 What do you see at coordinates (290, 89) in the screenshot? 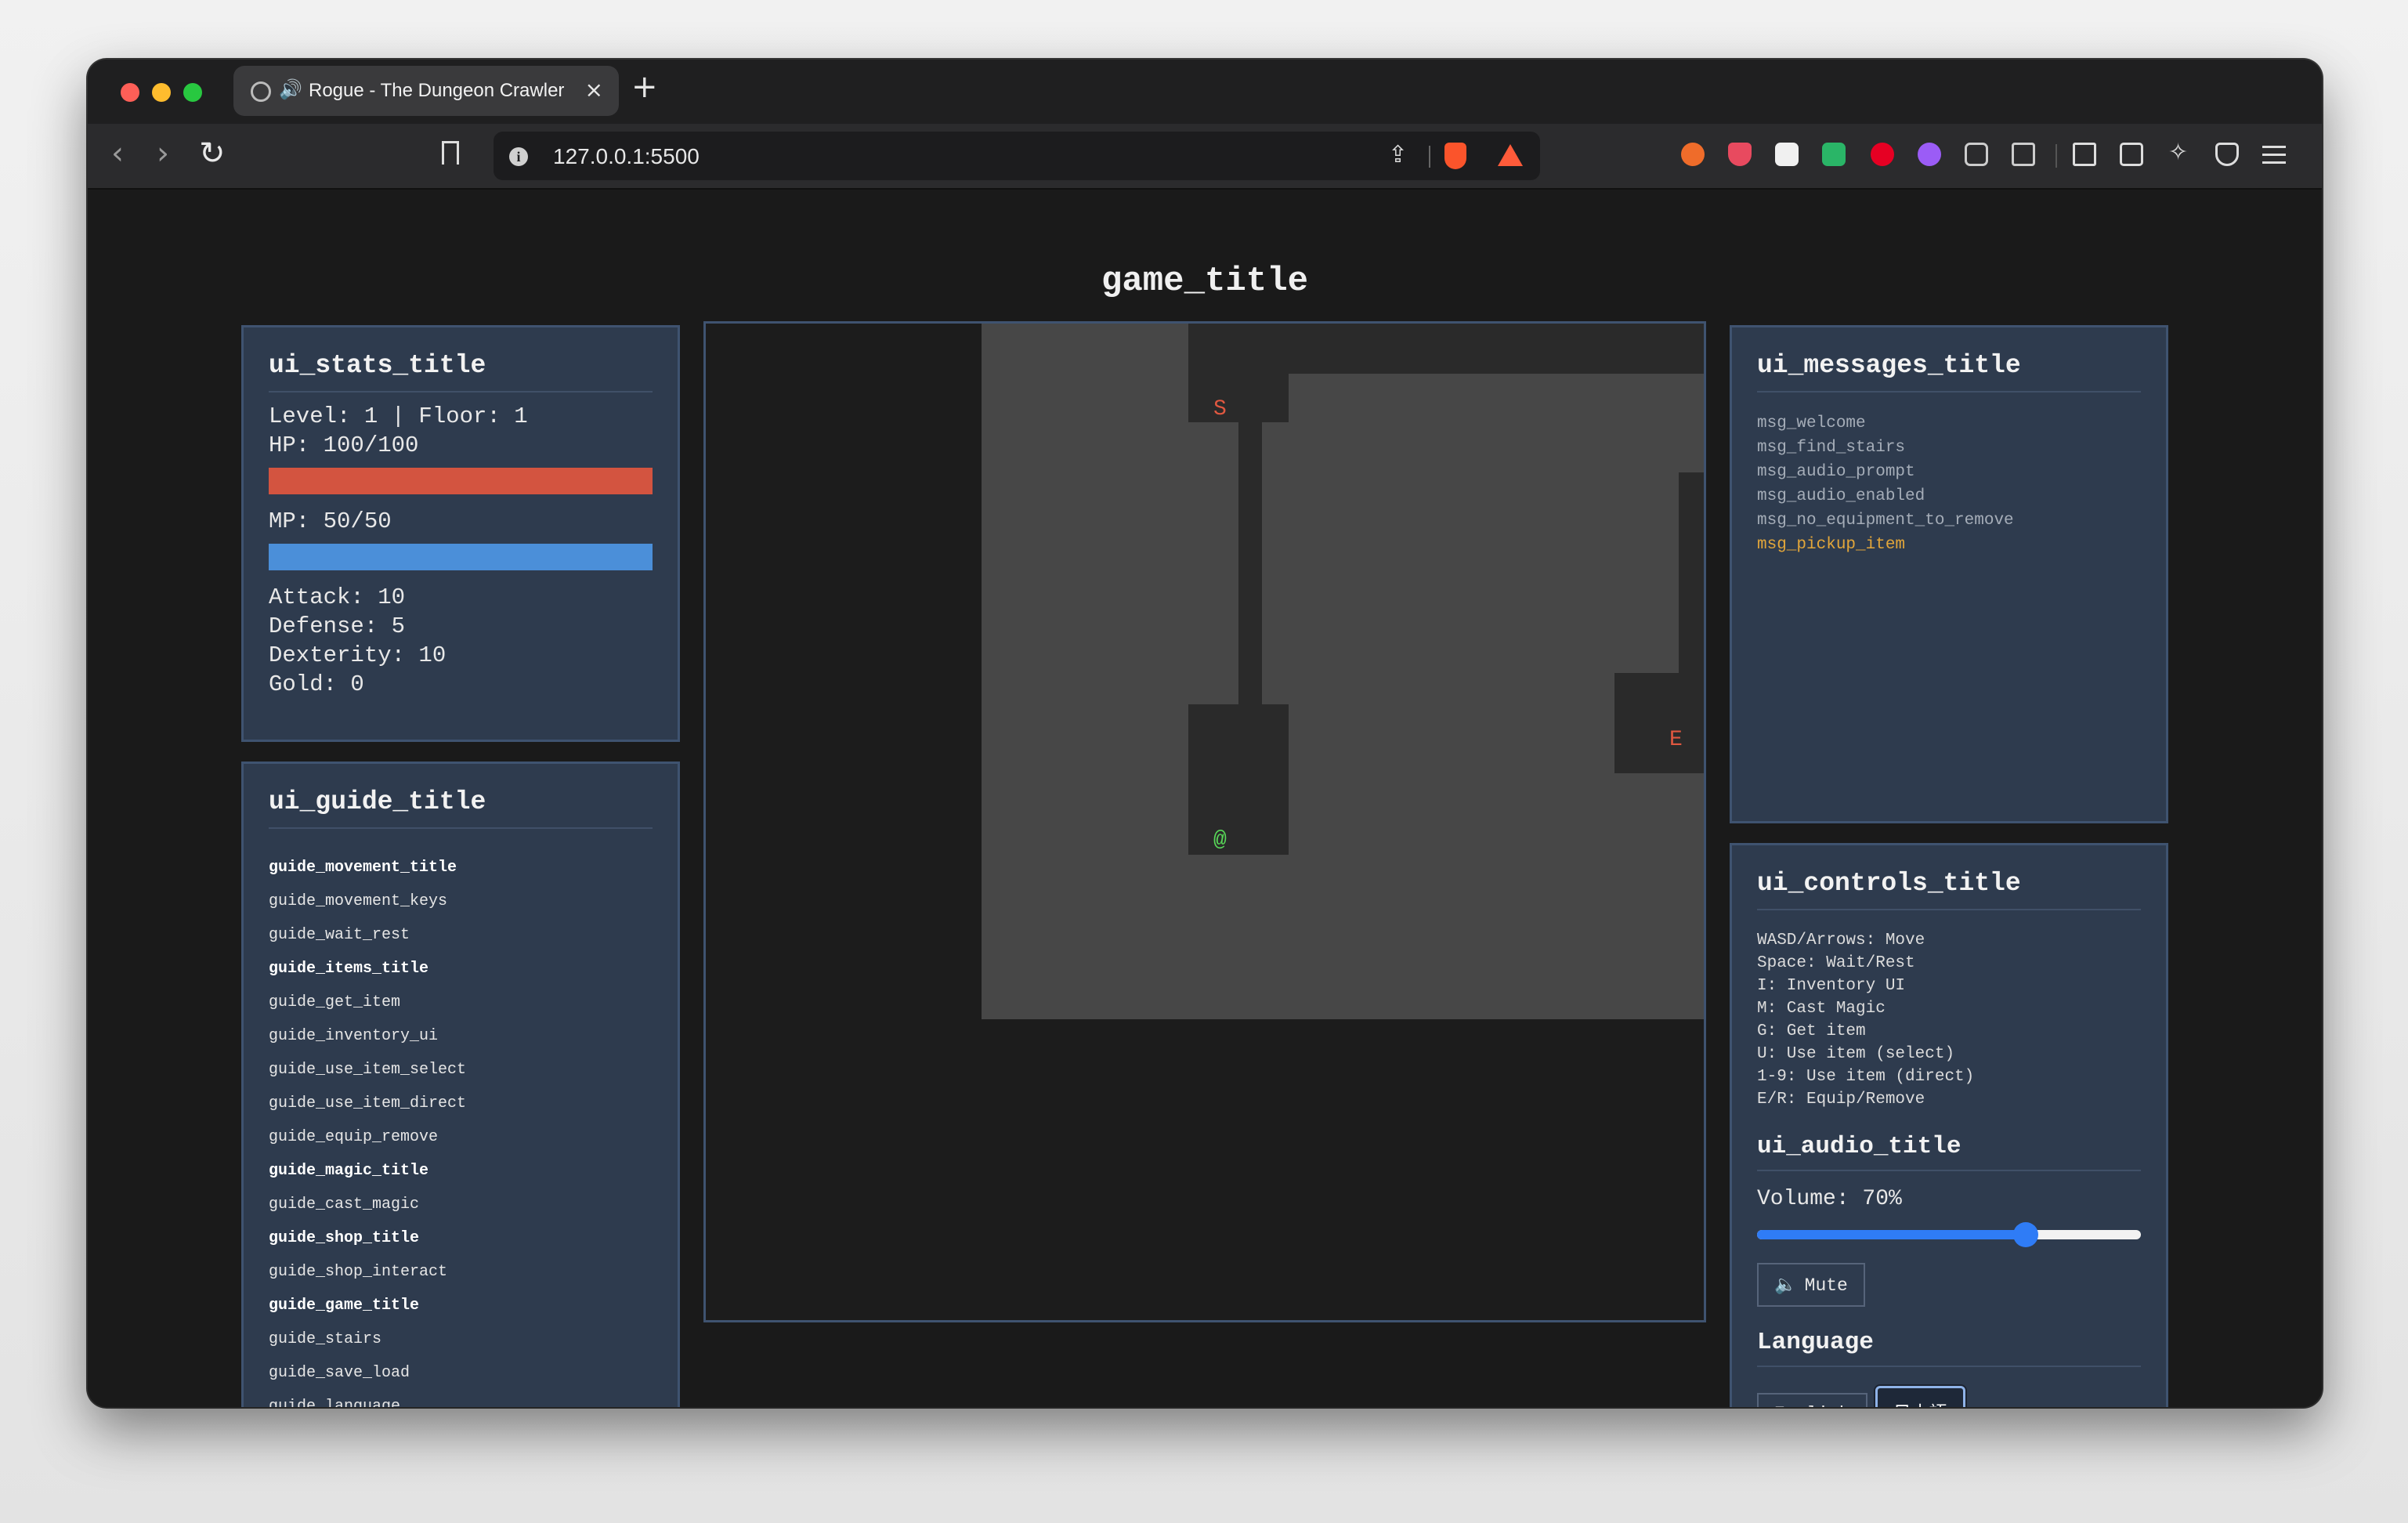
I see `speaker-icon: 🔊` at bounding box center [290, 89].